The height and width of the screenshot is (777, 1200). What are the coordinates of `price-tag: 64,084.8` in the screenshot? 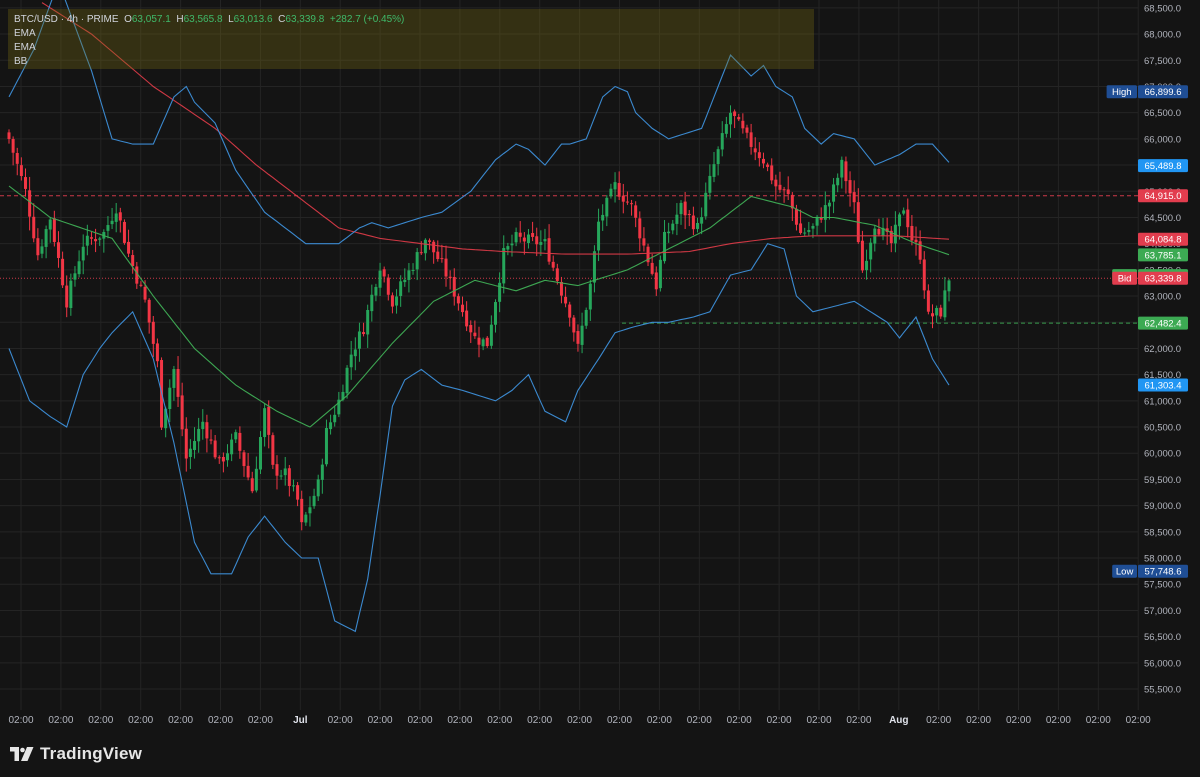 It's located at (1163, 239).